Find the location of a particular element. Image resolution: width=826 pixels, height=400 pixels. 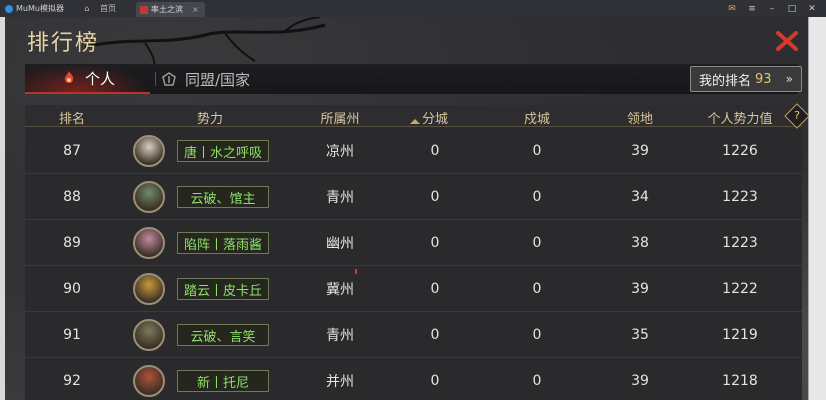

table-header: 排名 势力 所属州 分城 戍城 领地 个人势力值 ? is located at coordinates (416, 116).